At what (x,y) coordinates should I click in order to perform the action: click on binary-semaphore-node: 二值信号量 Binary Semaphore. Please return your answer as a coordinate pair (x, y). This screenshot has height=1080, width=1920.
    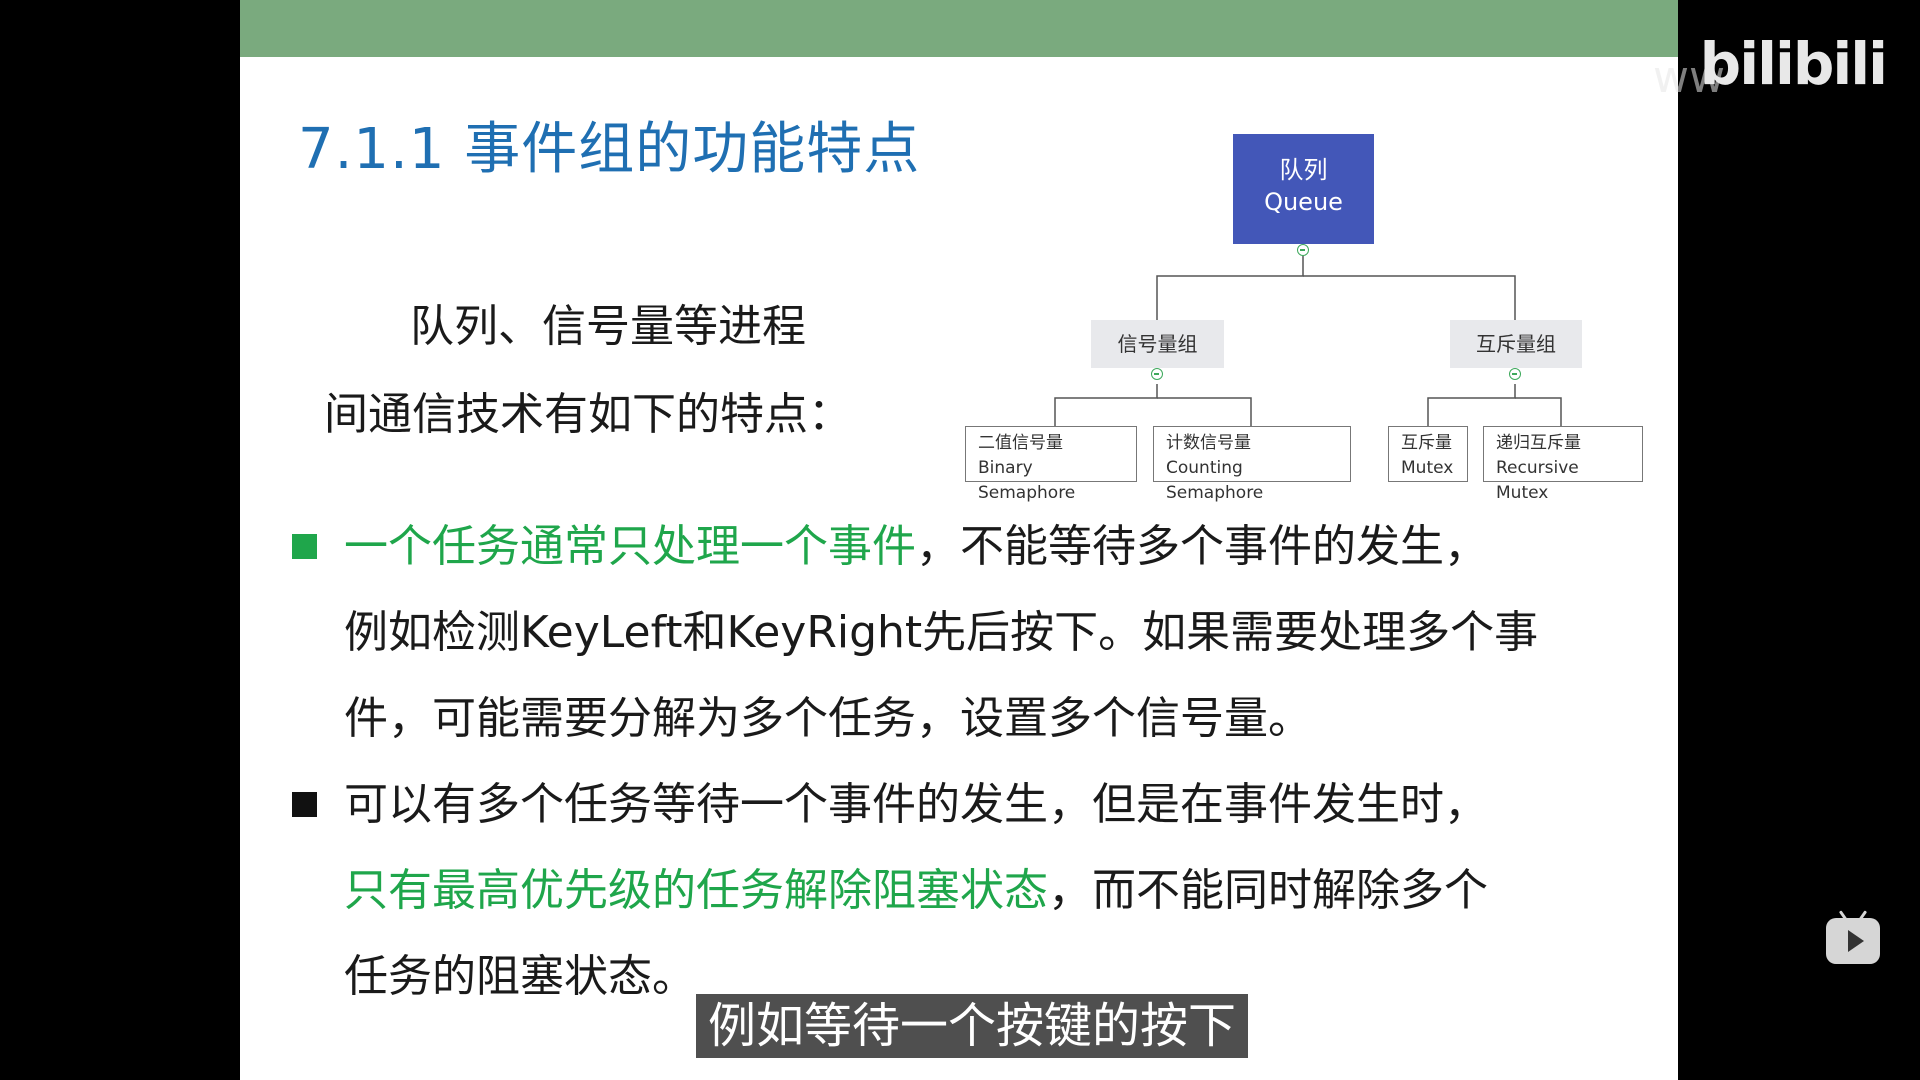
    Looking at the image, I should click on (1051, 464).